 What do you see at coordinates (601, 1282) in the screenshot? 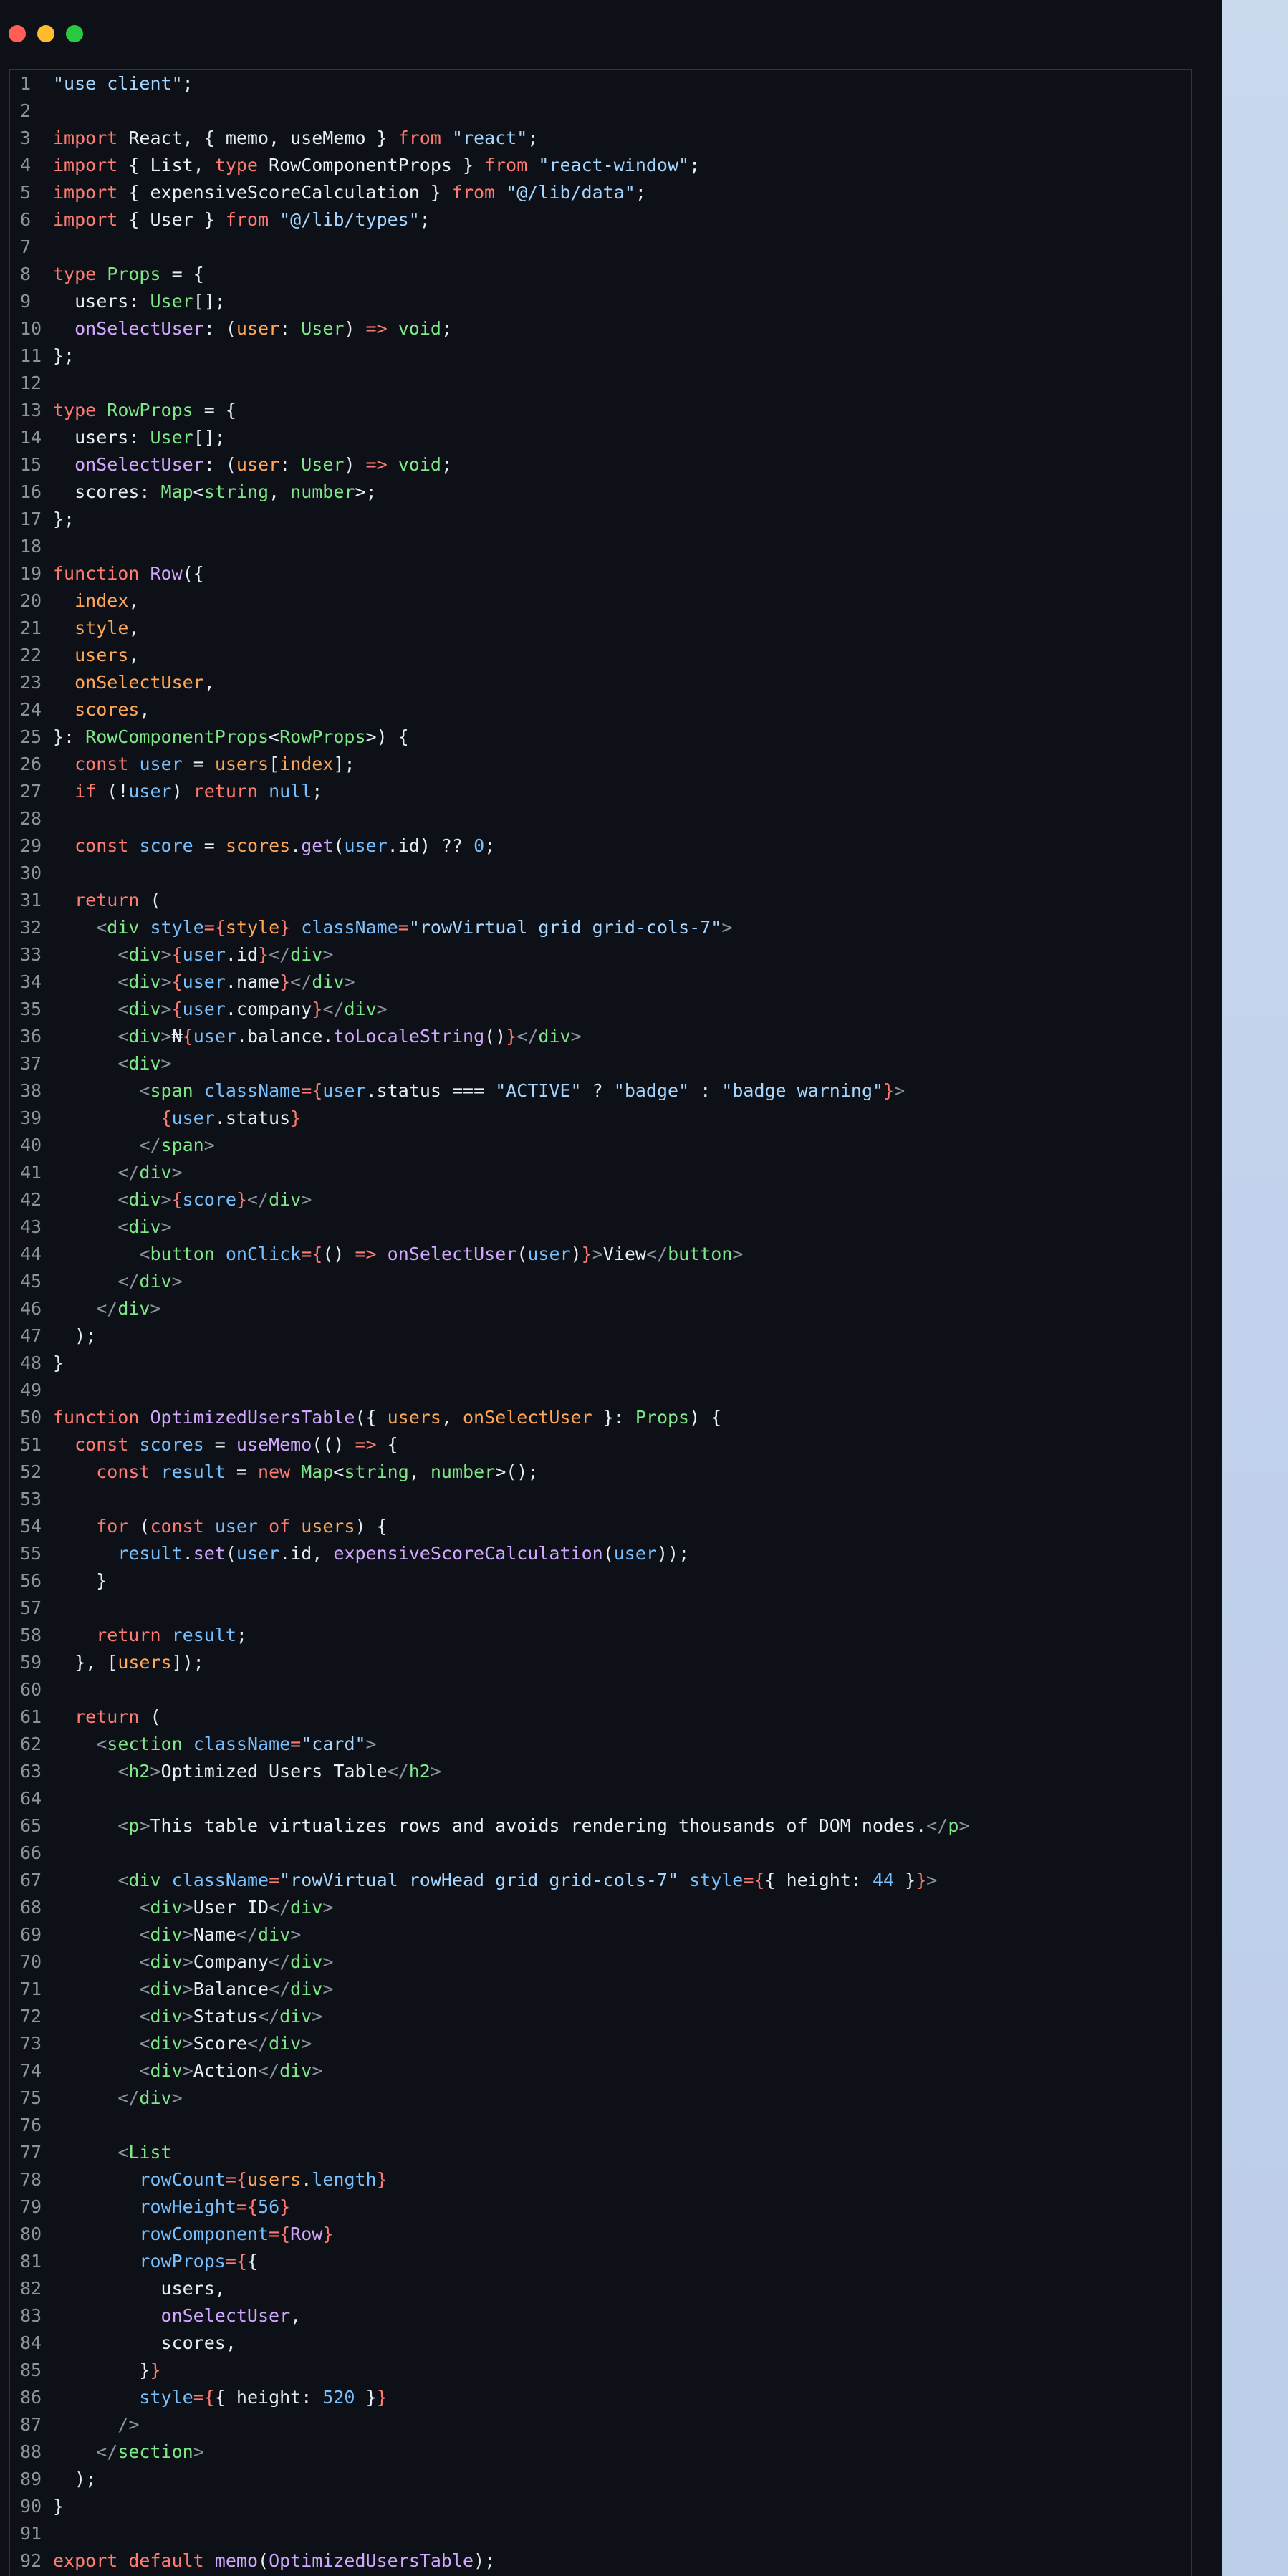
I see `code-line: 45 </div>` at bounding box center [601, 1282].